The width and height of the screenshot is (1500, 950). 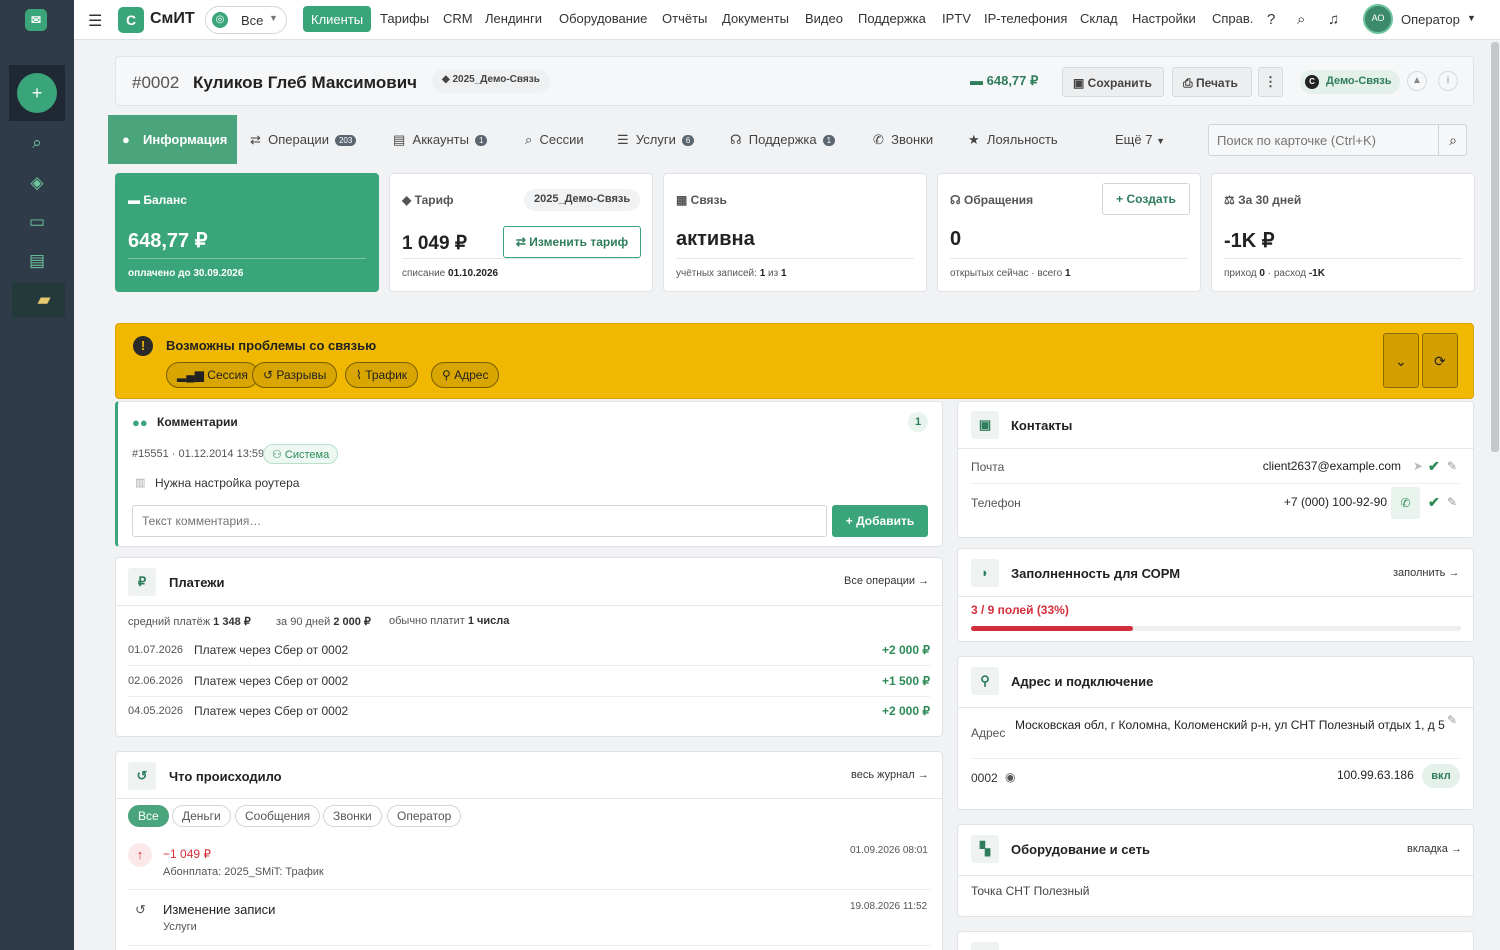 What do you see at coordinates (37, 222) in the screenshot?
I see `wallet-icon: ▭` at bounding box center [37, 222].